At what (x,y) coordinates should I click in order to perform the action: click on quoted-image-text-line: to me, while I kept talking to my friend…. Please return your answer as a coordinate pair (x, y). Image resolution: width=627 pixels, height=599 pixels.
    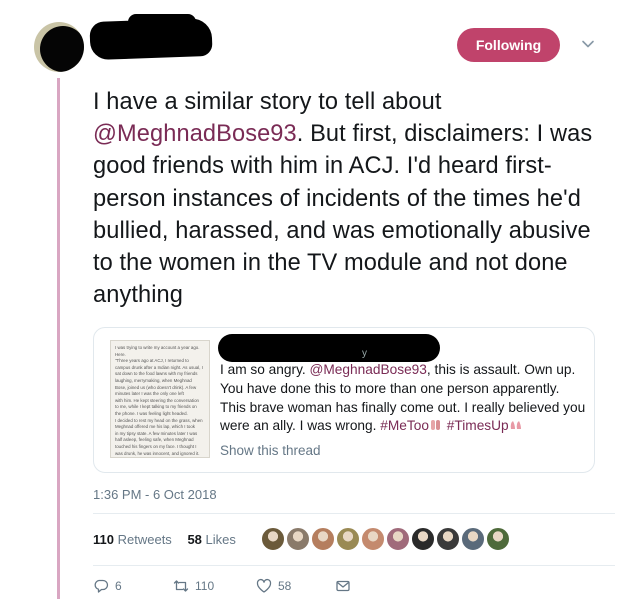
    Looking at the image, I should click on (156, 407).